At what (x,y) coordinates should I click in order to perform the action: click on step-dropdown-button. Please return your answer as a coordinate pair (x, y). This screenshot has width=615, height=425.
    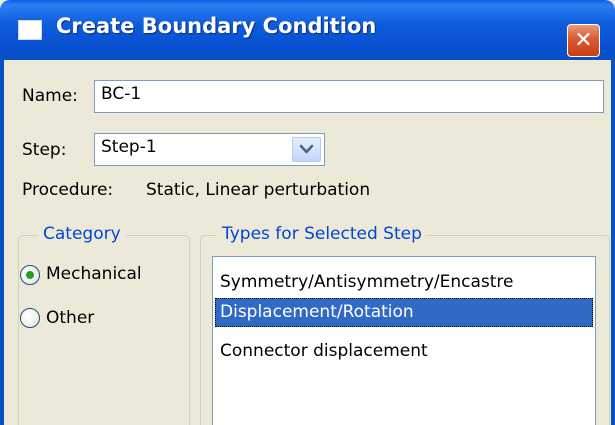
    Looking at the image, I should click on (306, 149).